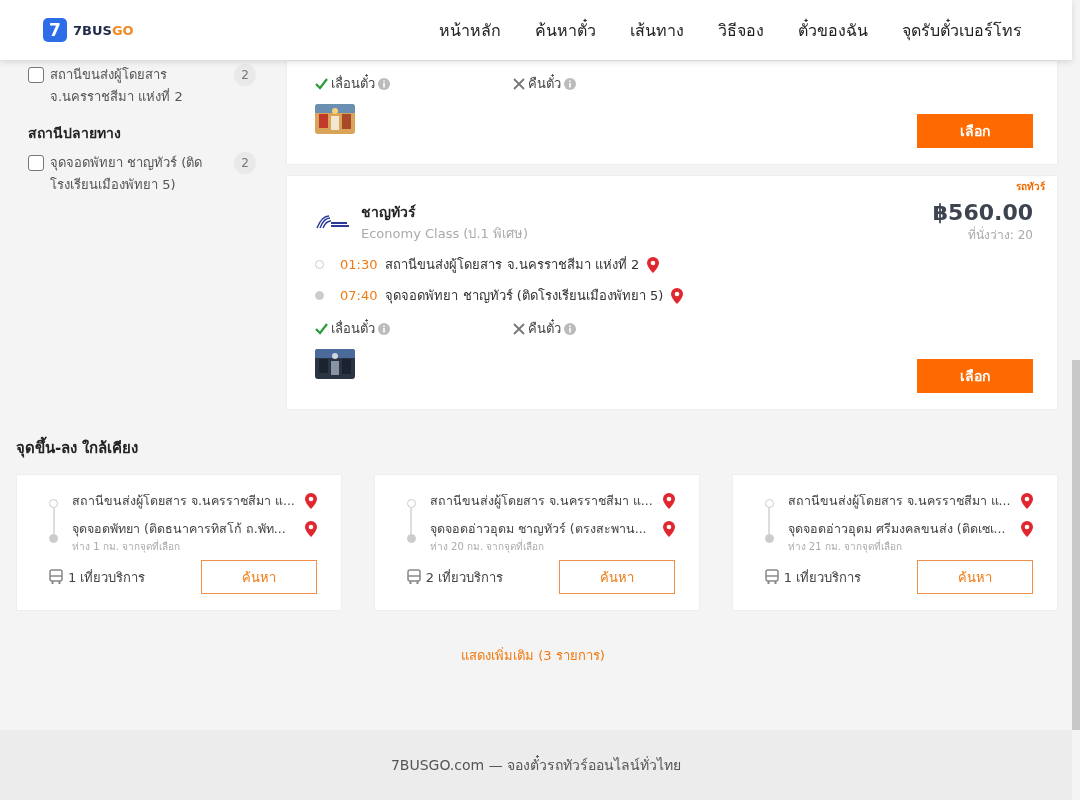 The width and height of the screenshot is (1080, 800). I want to click on filter-label: สถานีขนส่งผู้โดยสาร จ.นครราชสีมา แห่งที่ 2, so click(117, 86).